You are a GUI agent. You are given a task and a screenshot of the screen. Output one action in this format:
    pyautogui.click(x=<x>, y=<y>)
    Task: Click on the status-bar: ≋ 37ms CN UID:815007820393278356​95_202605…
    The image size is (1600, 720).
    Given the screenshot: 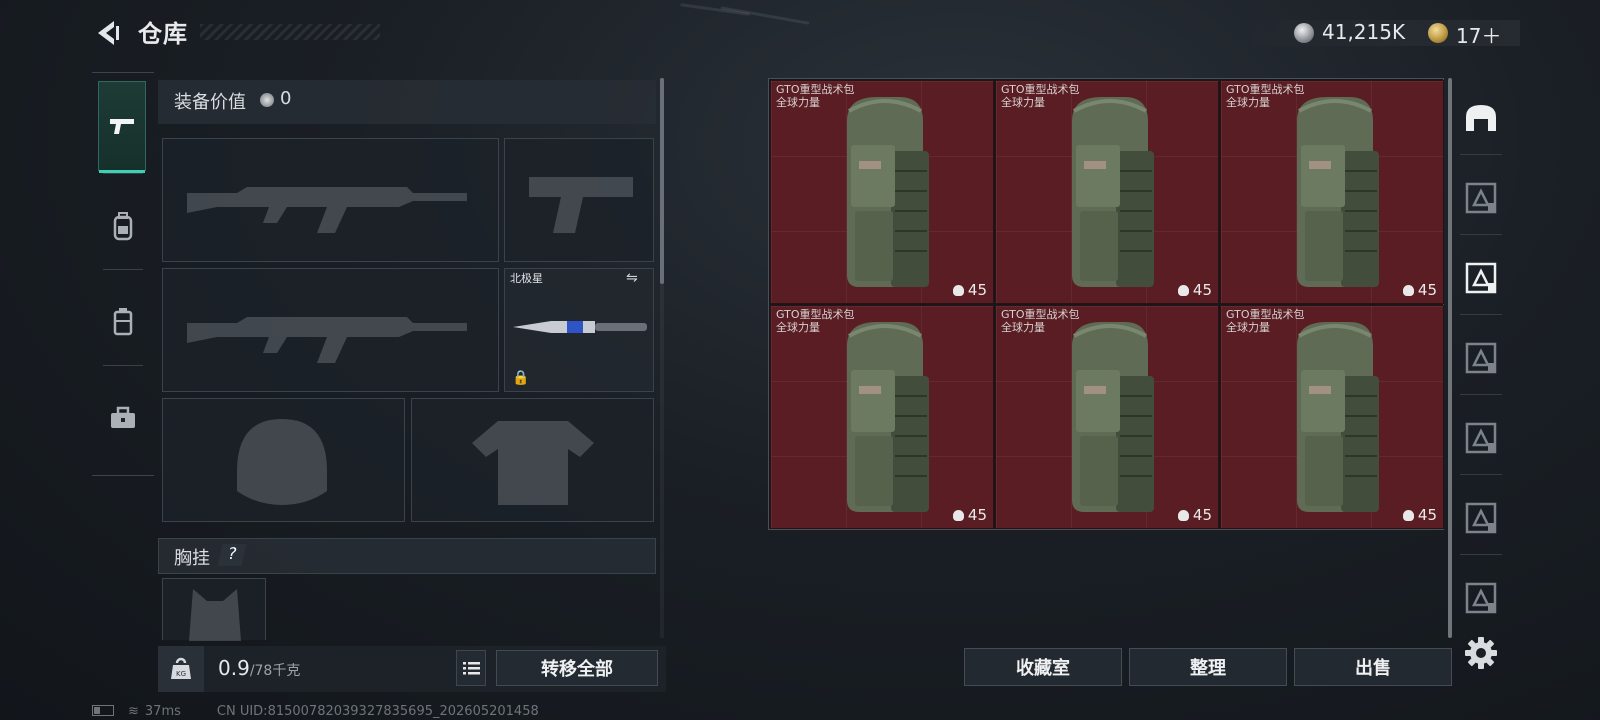 What is the action you would take?
    pyautogui.click(x=315, y=711)
    